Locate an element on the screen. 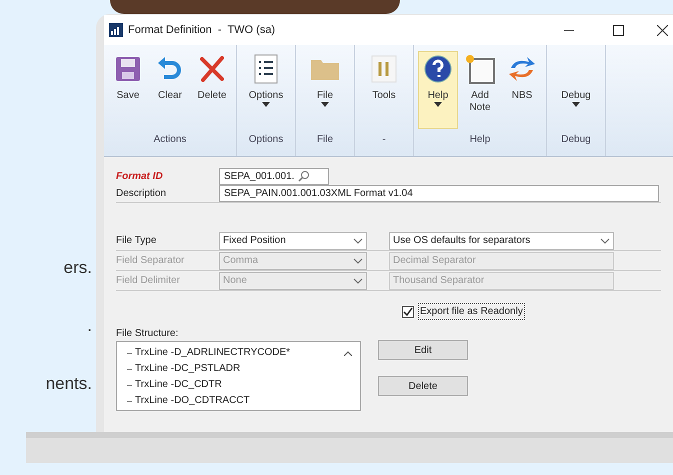 The image size is (673, 475). close-icon is located at coordinates (662, 30).